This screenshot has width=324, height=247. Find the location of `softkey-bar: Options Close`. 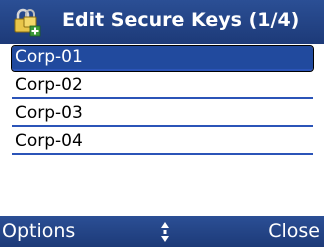

softkey-bar: Options Close is located at coordinates (162, 231).